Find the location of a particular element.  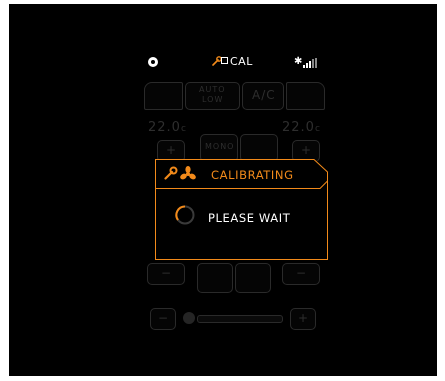

left-temp-minus-button: − is located at coordinates (166, 274).